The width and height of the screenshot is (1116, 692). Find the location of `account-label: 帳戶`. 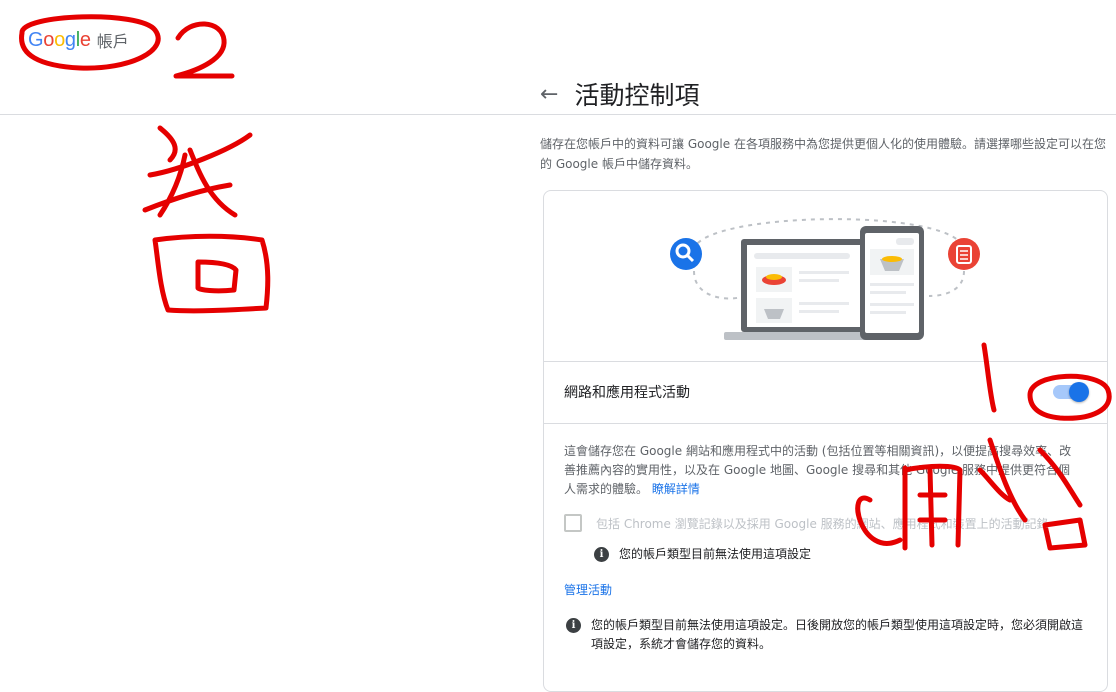

account-label: 帳戶 is located at coordinates (112, 41).